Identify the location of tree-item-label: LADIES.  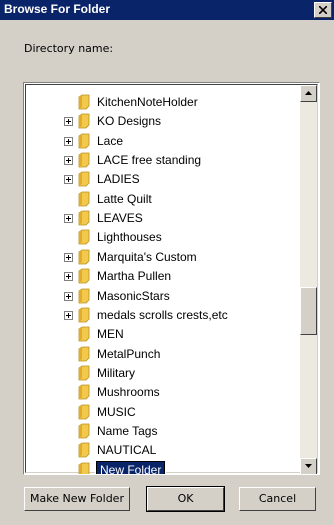
(118, 179).